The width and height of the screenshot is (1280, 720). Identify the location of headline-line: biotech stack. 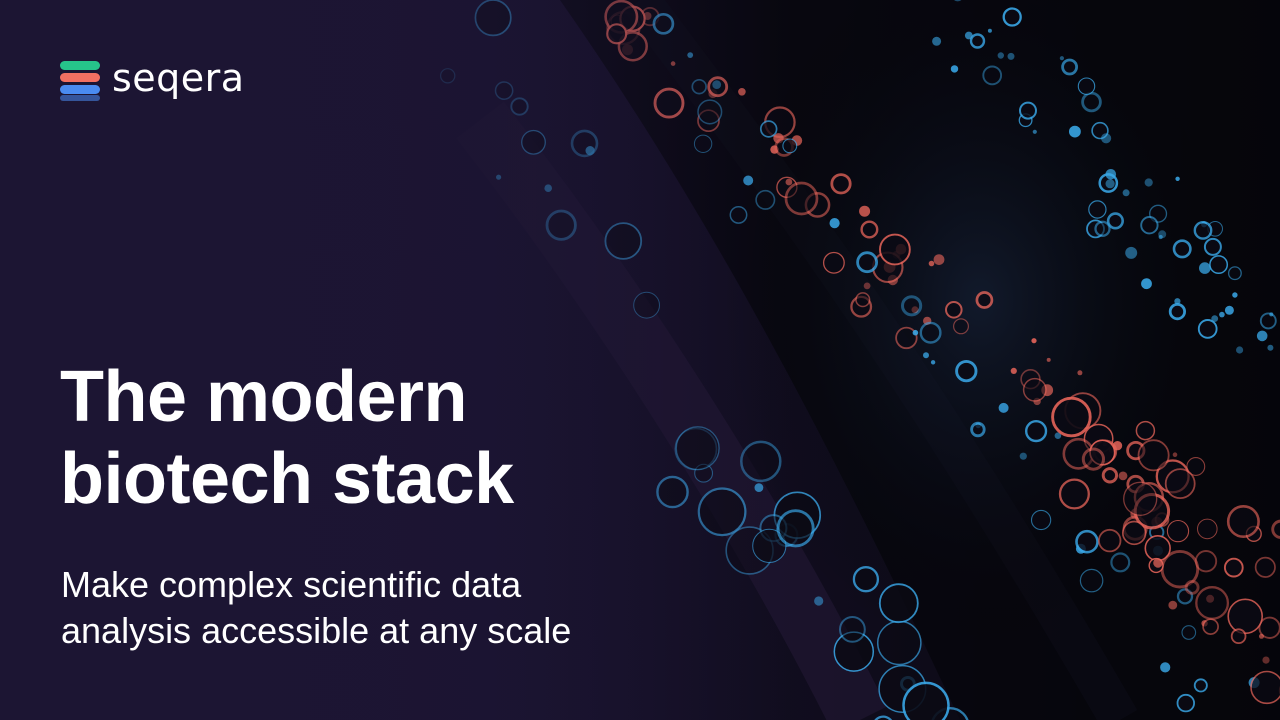
(287, 479).